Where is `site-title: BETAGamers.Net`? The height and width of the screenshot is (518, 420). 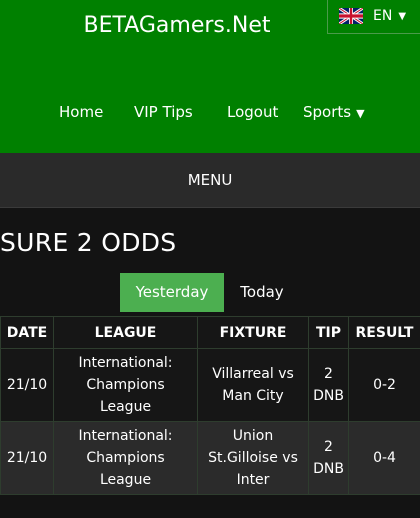 site-title: BETAGamers.Net is located at coordinates (177, 25).